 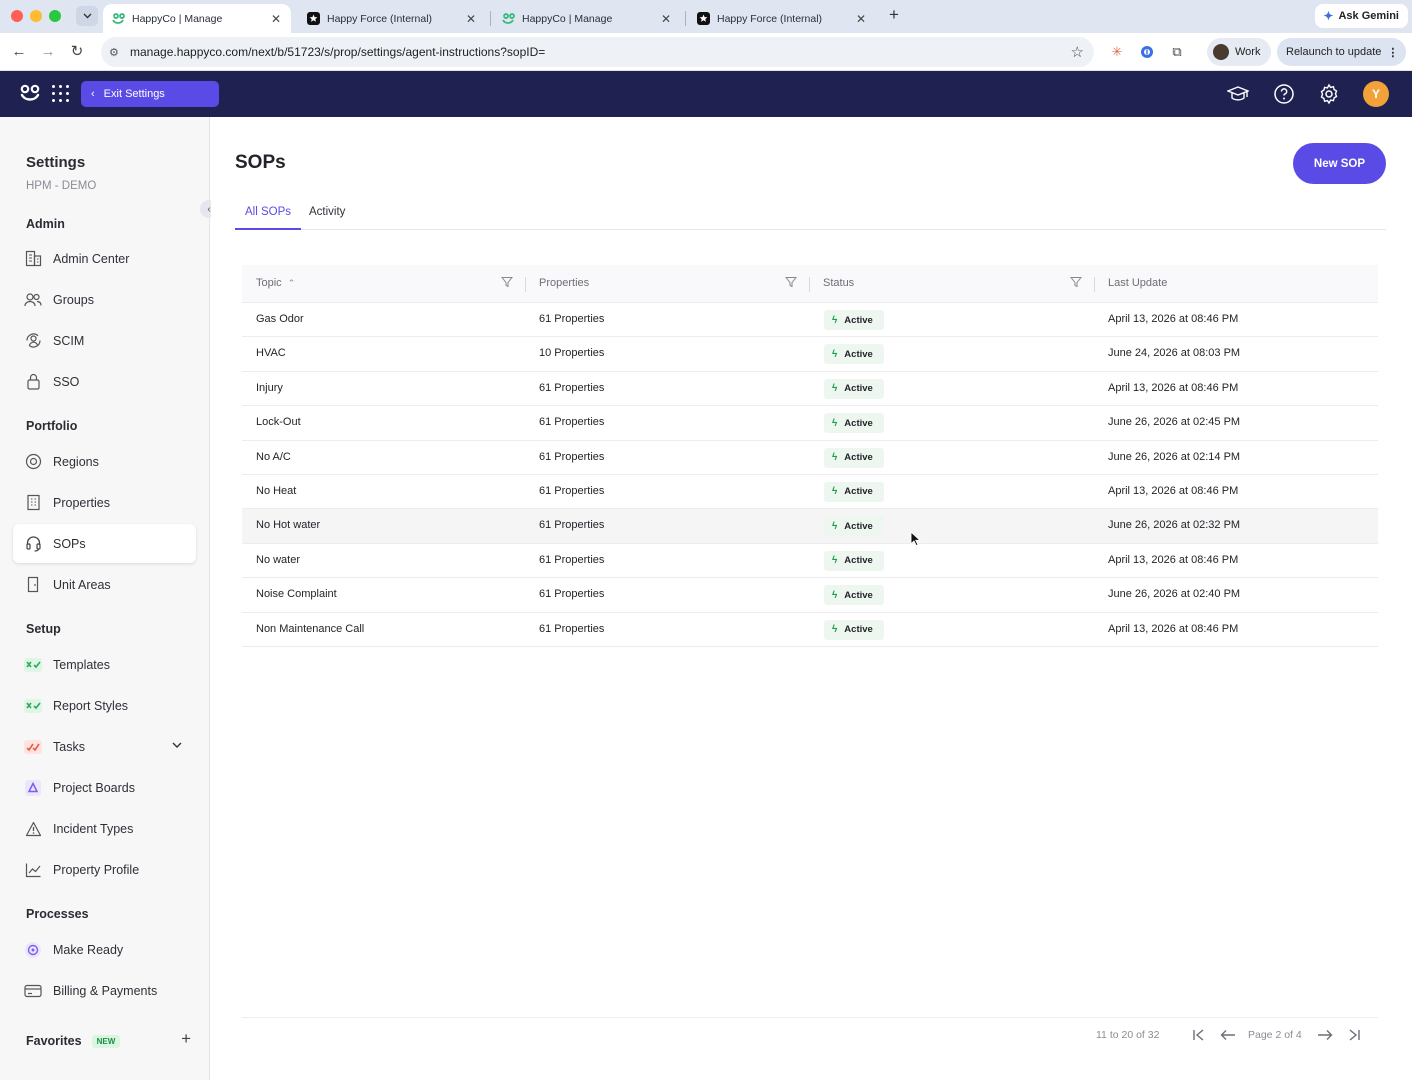 What do you see at coordinates (327, 218) in the screenshot?
I see `tab-activity: Activity` at bounding box center [327, 218].